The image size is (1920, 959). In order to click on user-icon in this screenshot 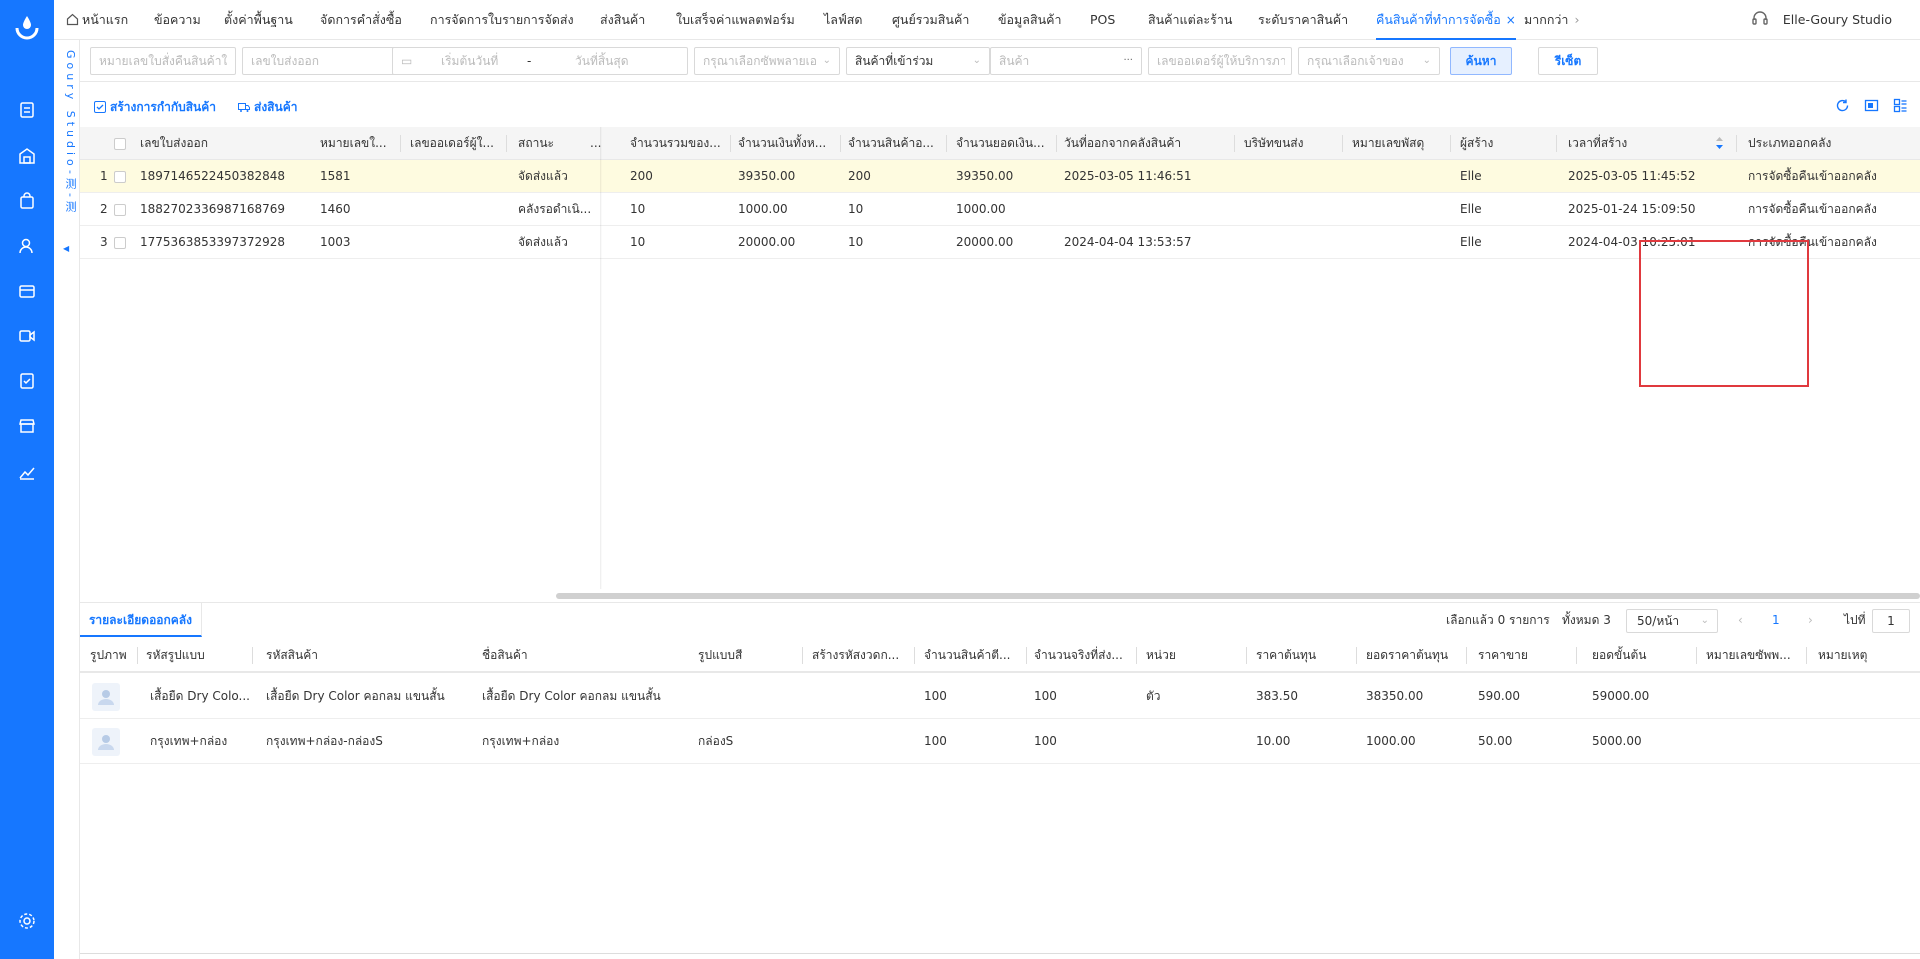, I will do `click(27, 246)`.